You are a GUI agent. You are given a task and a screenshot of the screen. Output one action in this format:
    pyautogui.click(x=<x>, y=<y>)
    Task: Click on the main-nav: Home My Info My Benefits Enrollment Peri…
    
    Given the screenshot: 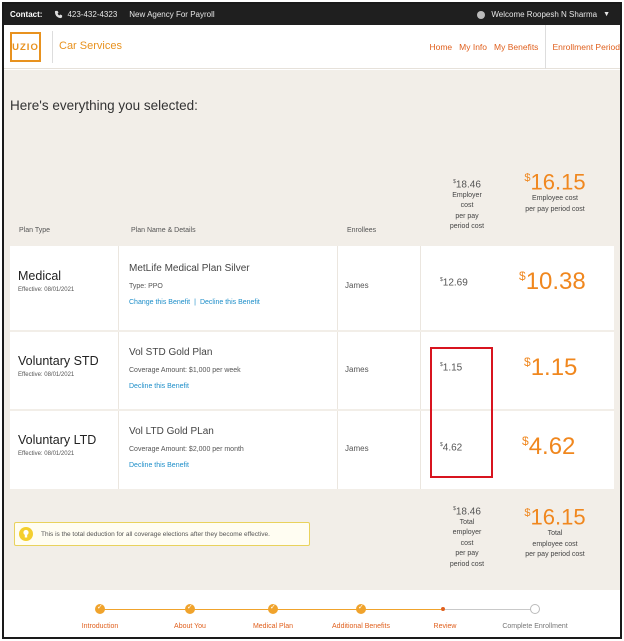 What is the action you would take?
    pyautogui.click(x=524, y=47)
    